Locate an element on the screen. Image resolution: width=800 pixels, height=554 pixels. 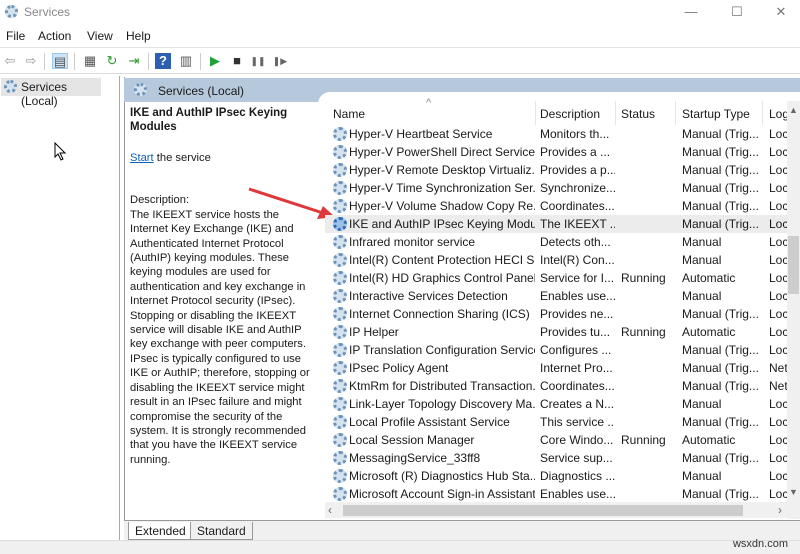
watermark: wsxdn.com is located at coordinates (760, 544).